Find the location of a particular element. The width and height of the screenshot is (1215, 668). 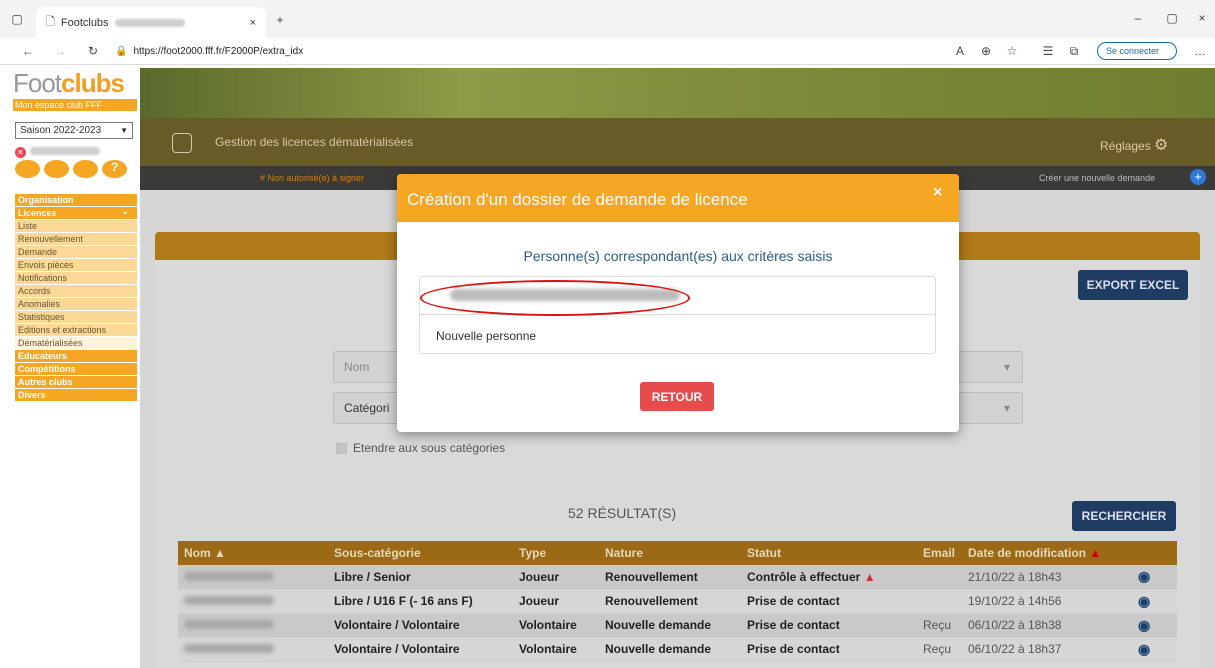

favorites-list-icon: ☰ is located at coordinates (1048, 51).